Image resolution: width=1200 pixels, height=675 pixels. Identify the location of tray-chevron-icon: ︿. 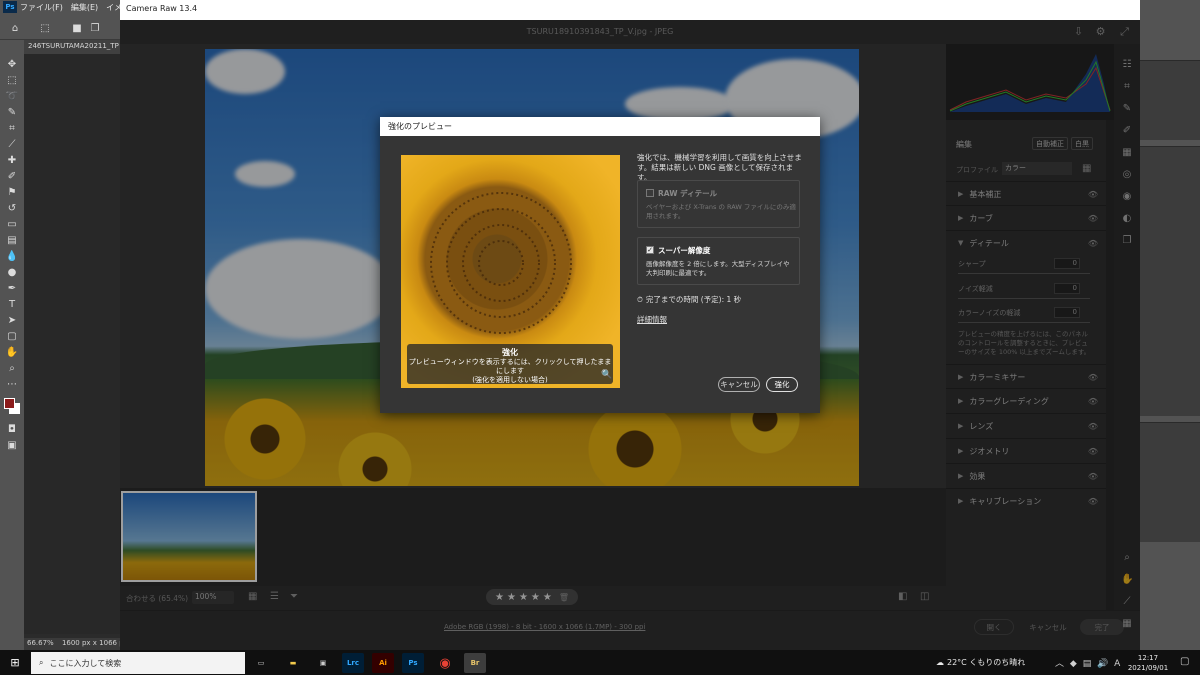
(1059, 664).